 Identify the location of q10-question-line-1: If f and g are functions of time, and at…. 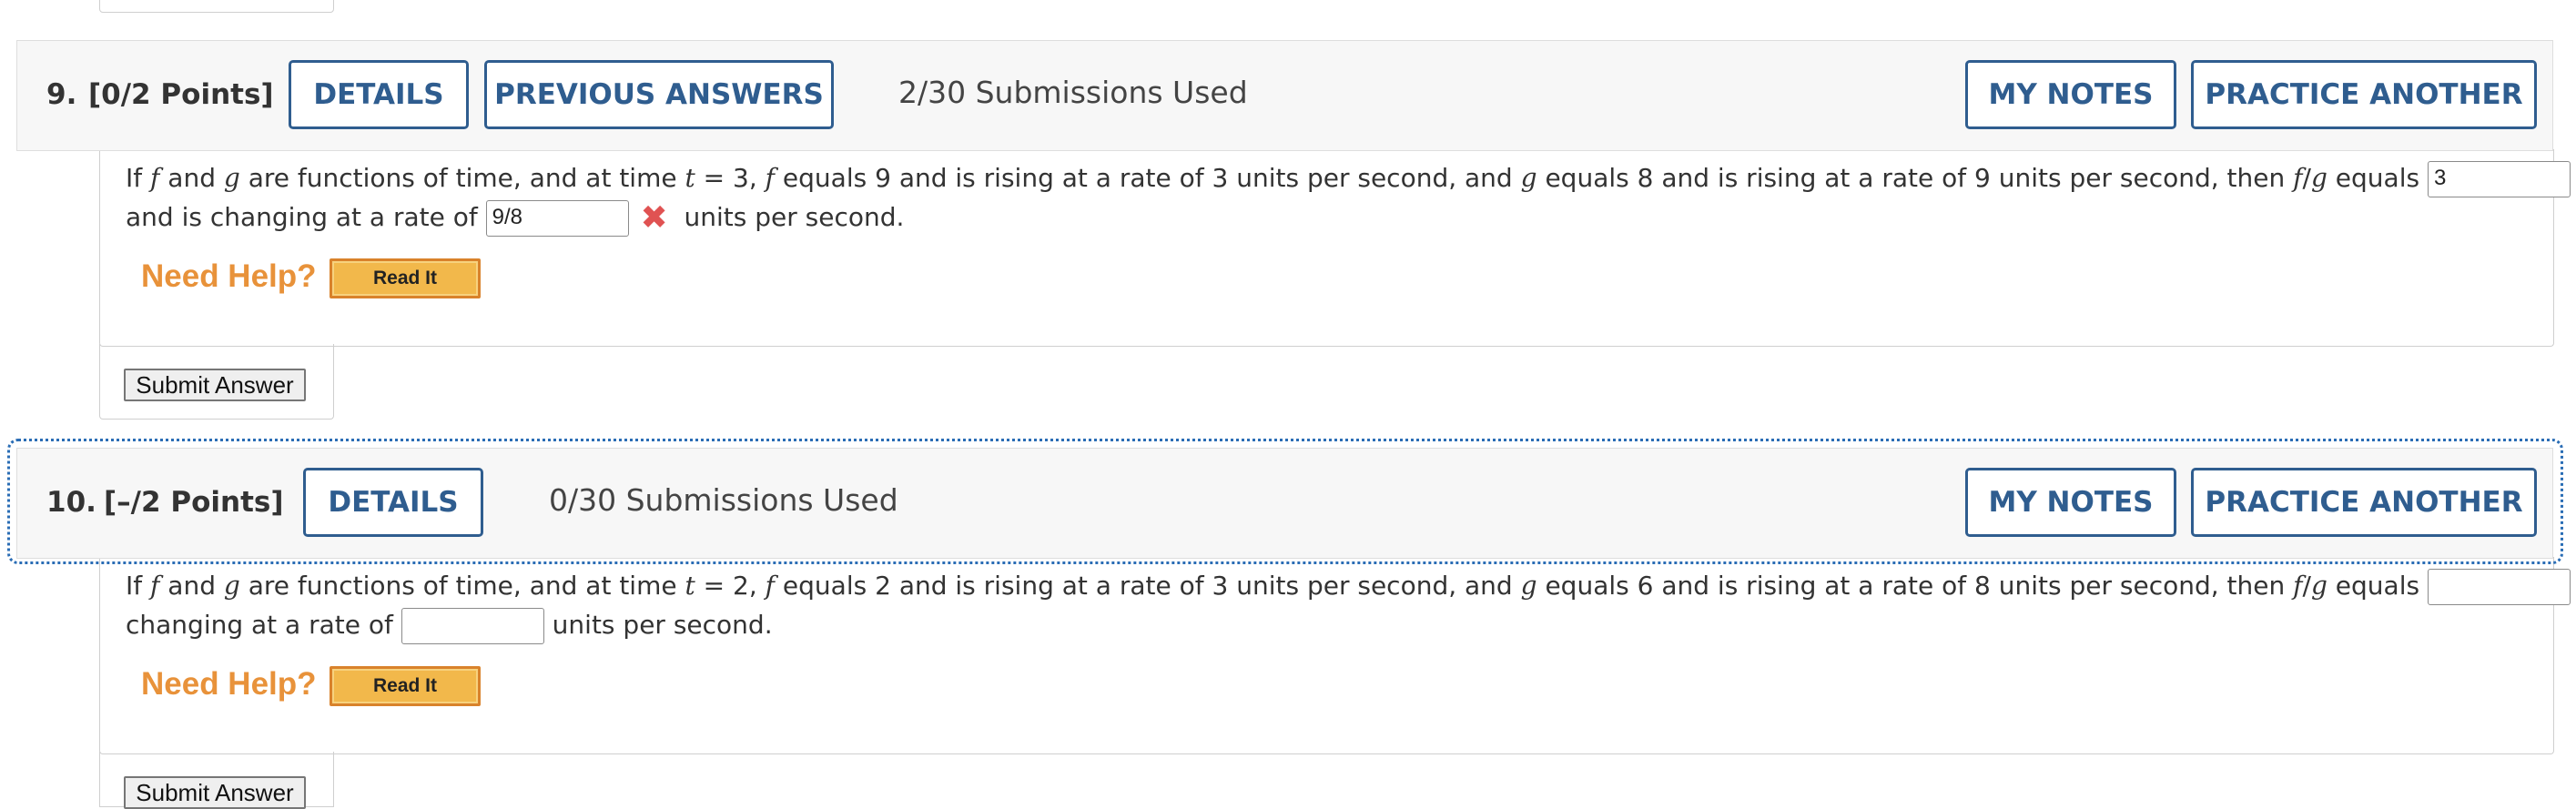
(1351, 586).